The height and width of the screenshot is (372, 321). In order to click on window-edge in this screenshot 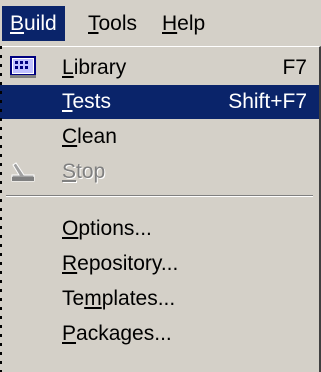, I will do `click(1, 209)`.